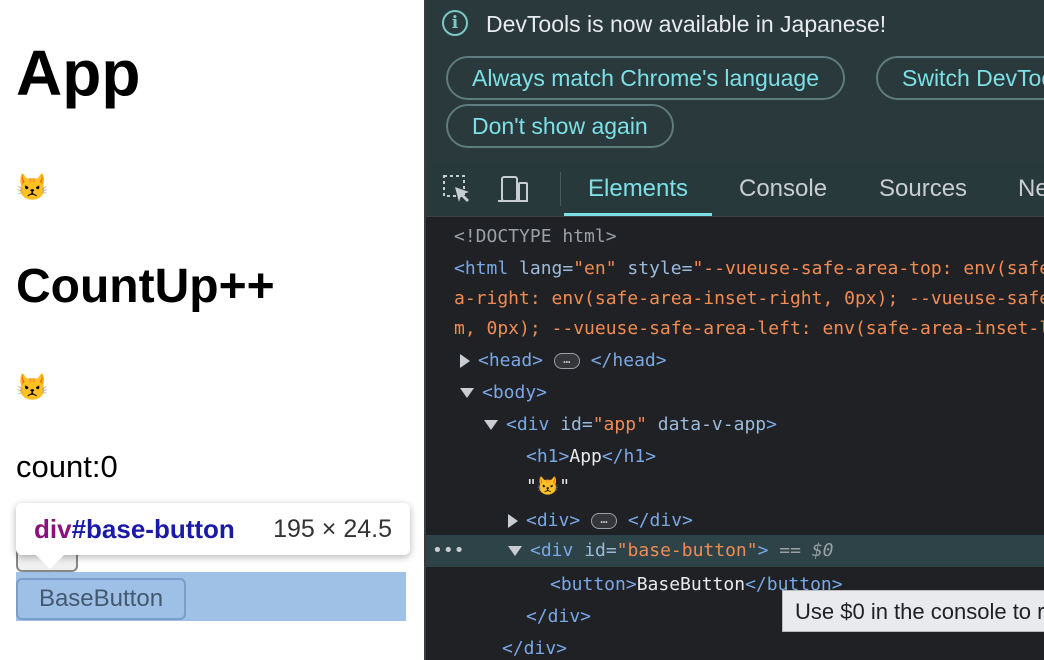 The image size is (1044, 660). Describe the element at coordinates (560, 126) in the screenshot. I see `dont-show-again-button: Don't show again` at that location.